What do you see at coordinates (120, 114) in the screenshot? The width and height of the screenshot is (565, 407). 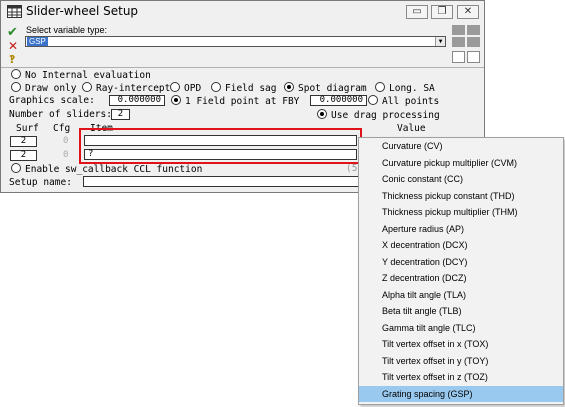 I see `number-of-sliders-input: 2` at bounding box center [120, 114].